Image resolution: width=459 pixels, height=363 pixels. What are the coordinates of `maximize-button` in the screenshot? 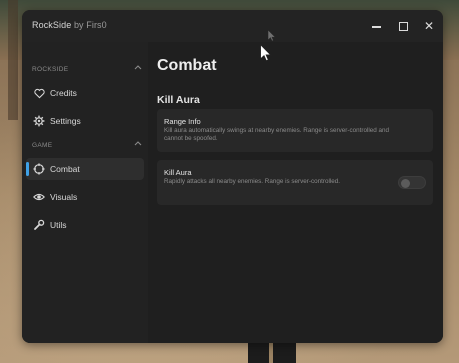 It's located at (403, 26).